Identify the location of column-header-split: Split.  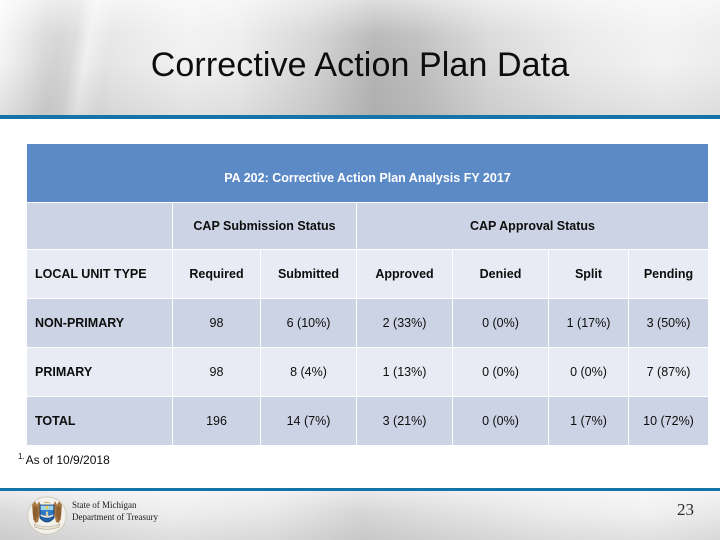
(588, 274).